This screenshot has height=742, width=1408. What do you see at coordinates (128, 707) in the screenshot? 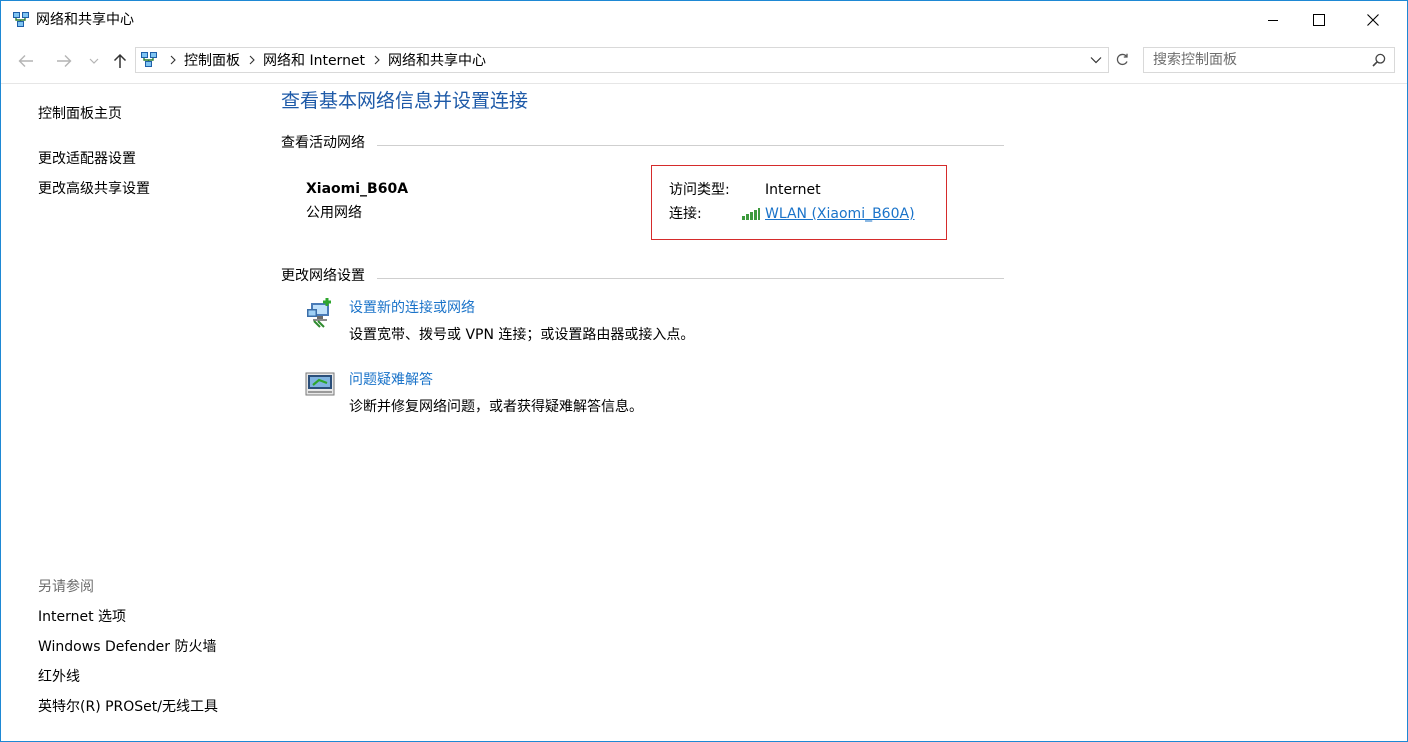
I see `see-also-intel-proset: 英特尔(R) PROSet/无线工具` at bounding box center [128, 707].